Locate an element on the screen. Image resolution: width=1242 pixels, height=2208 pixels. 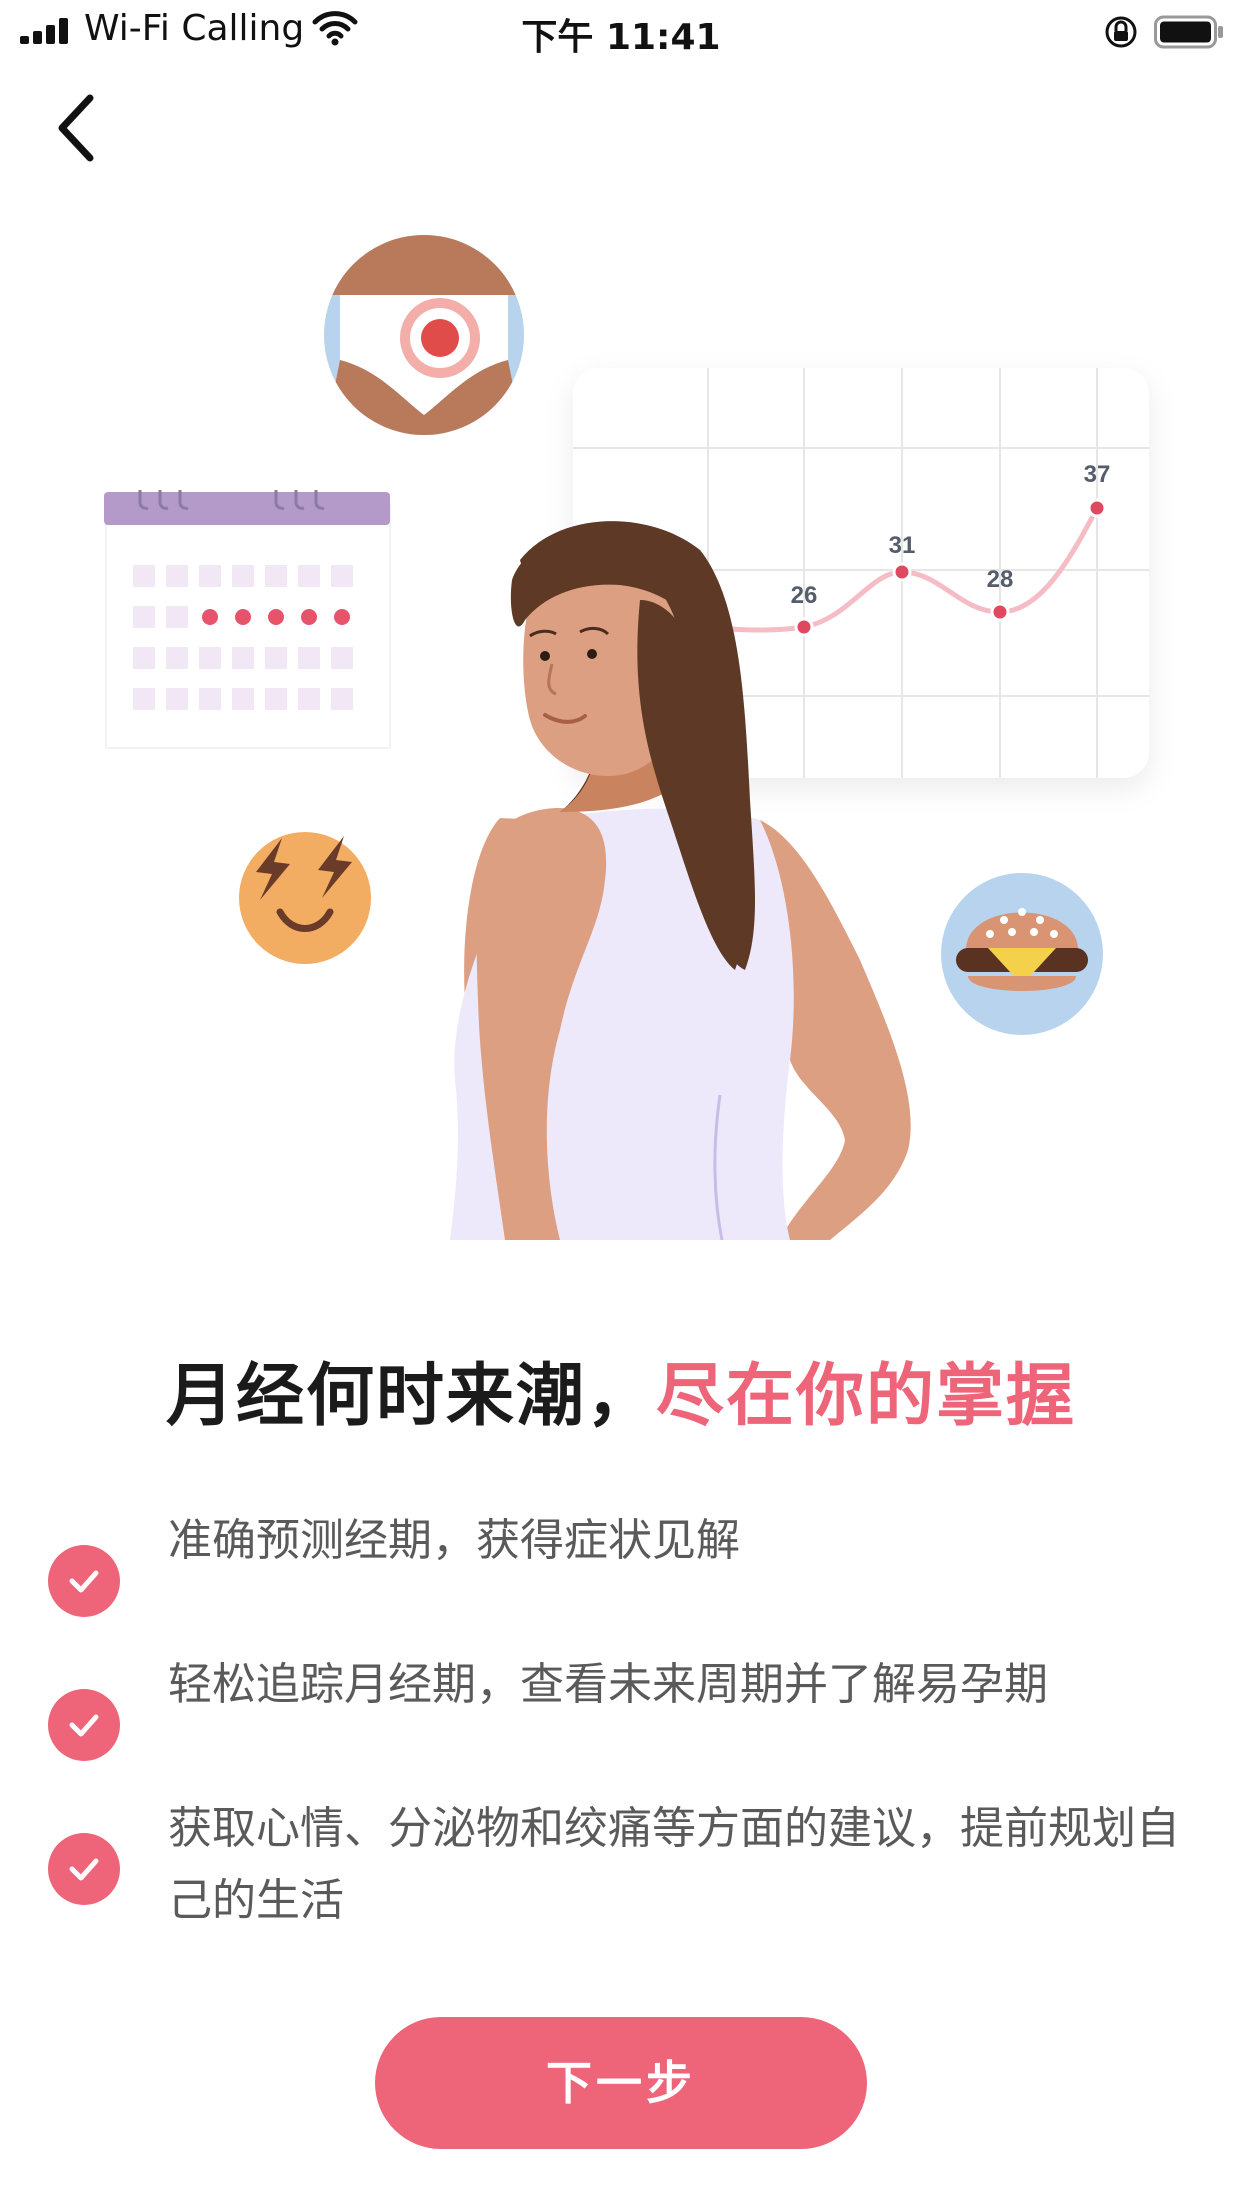
next-button: 下一步 is located at coordinates (621, 2083).